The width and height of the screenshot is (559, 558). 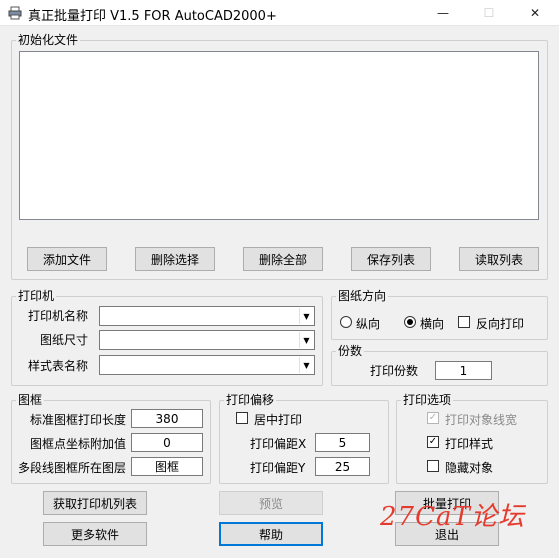 I want to click on frame-coord-input: 0, so click(x=167, y=442).